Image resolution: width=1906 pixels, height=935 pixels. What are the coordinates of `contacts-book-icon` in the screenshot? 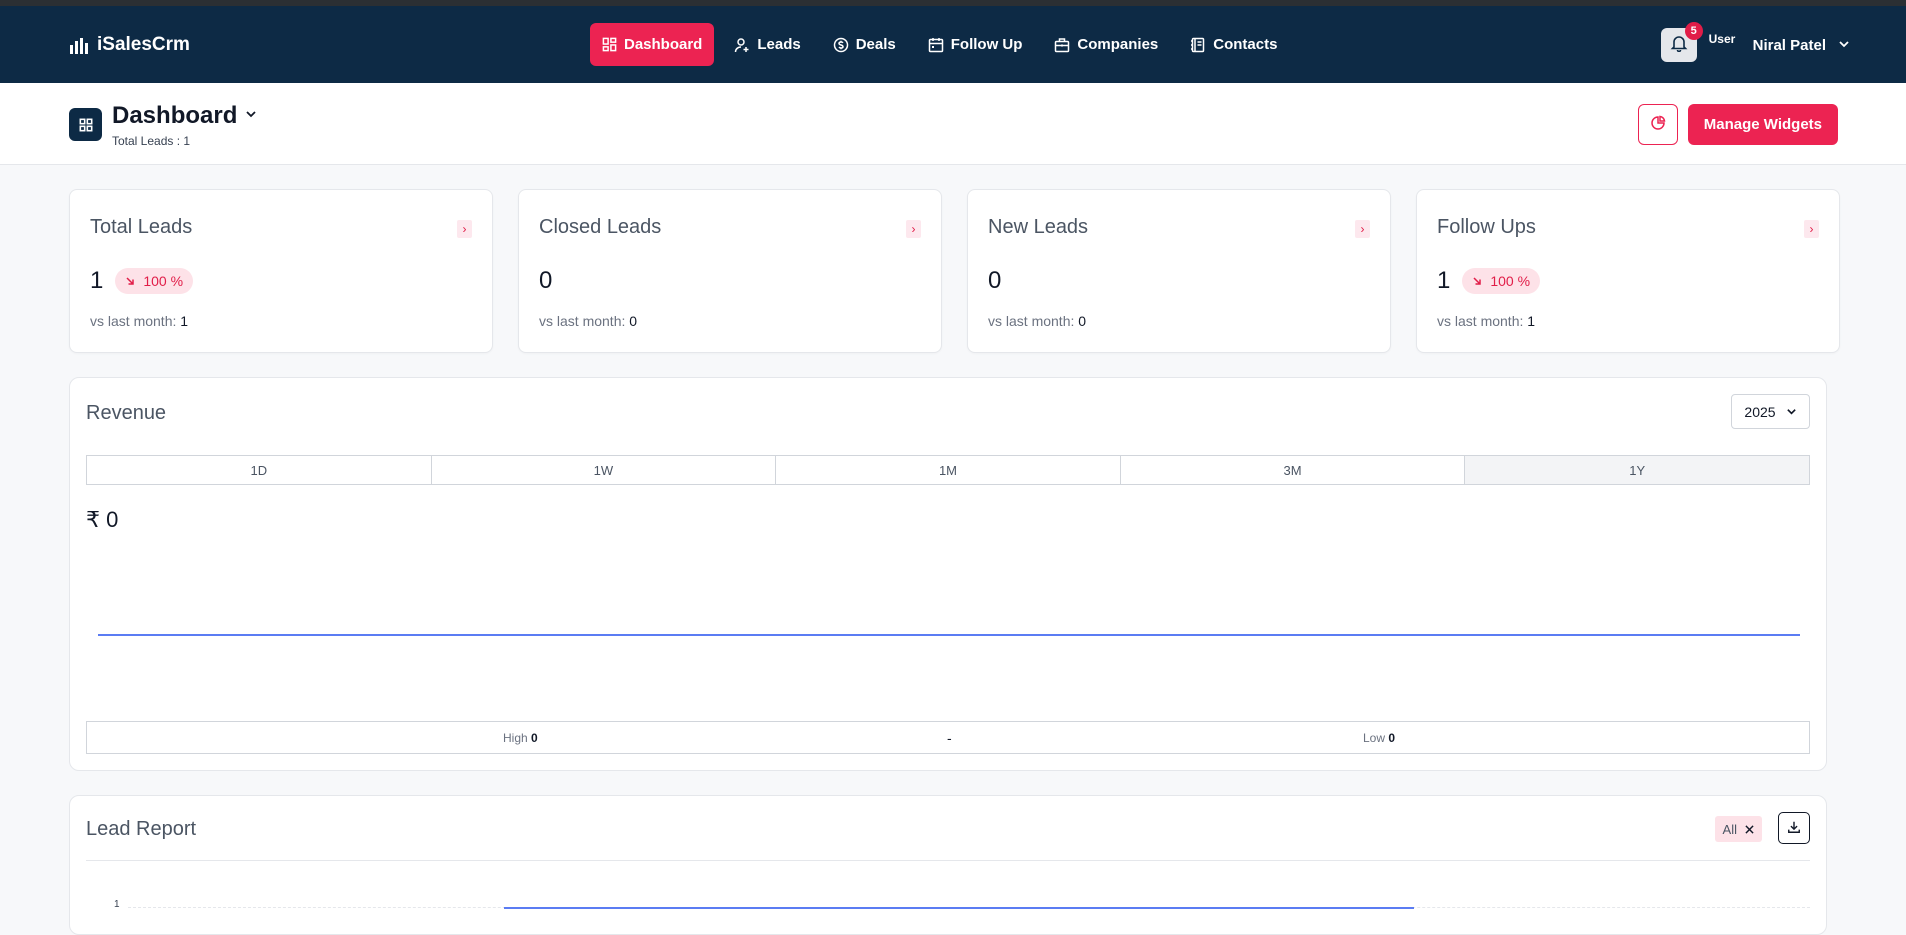 It's located at (1198, 45).